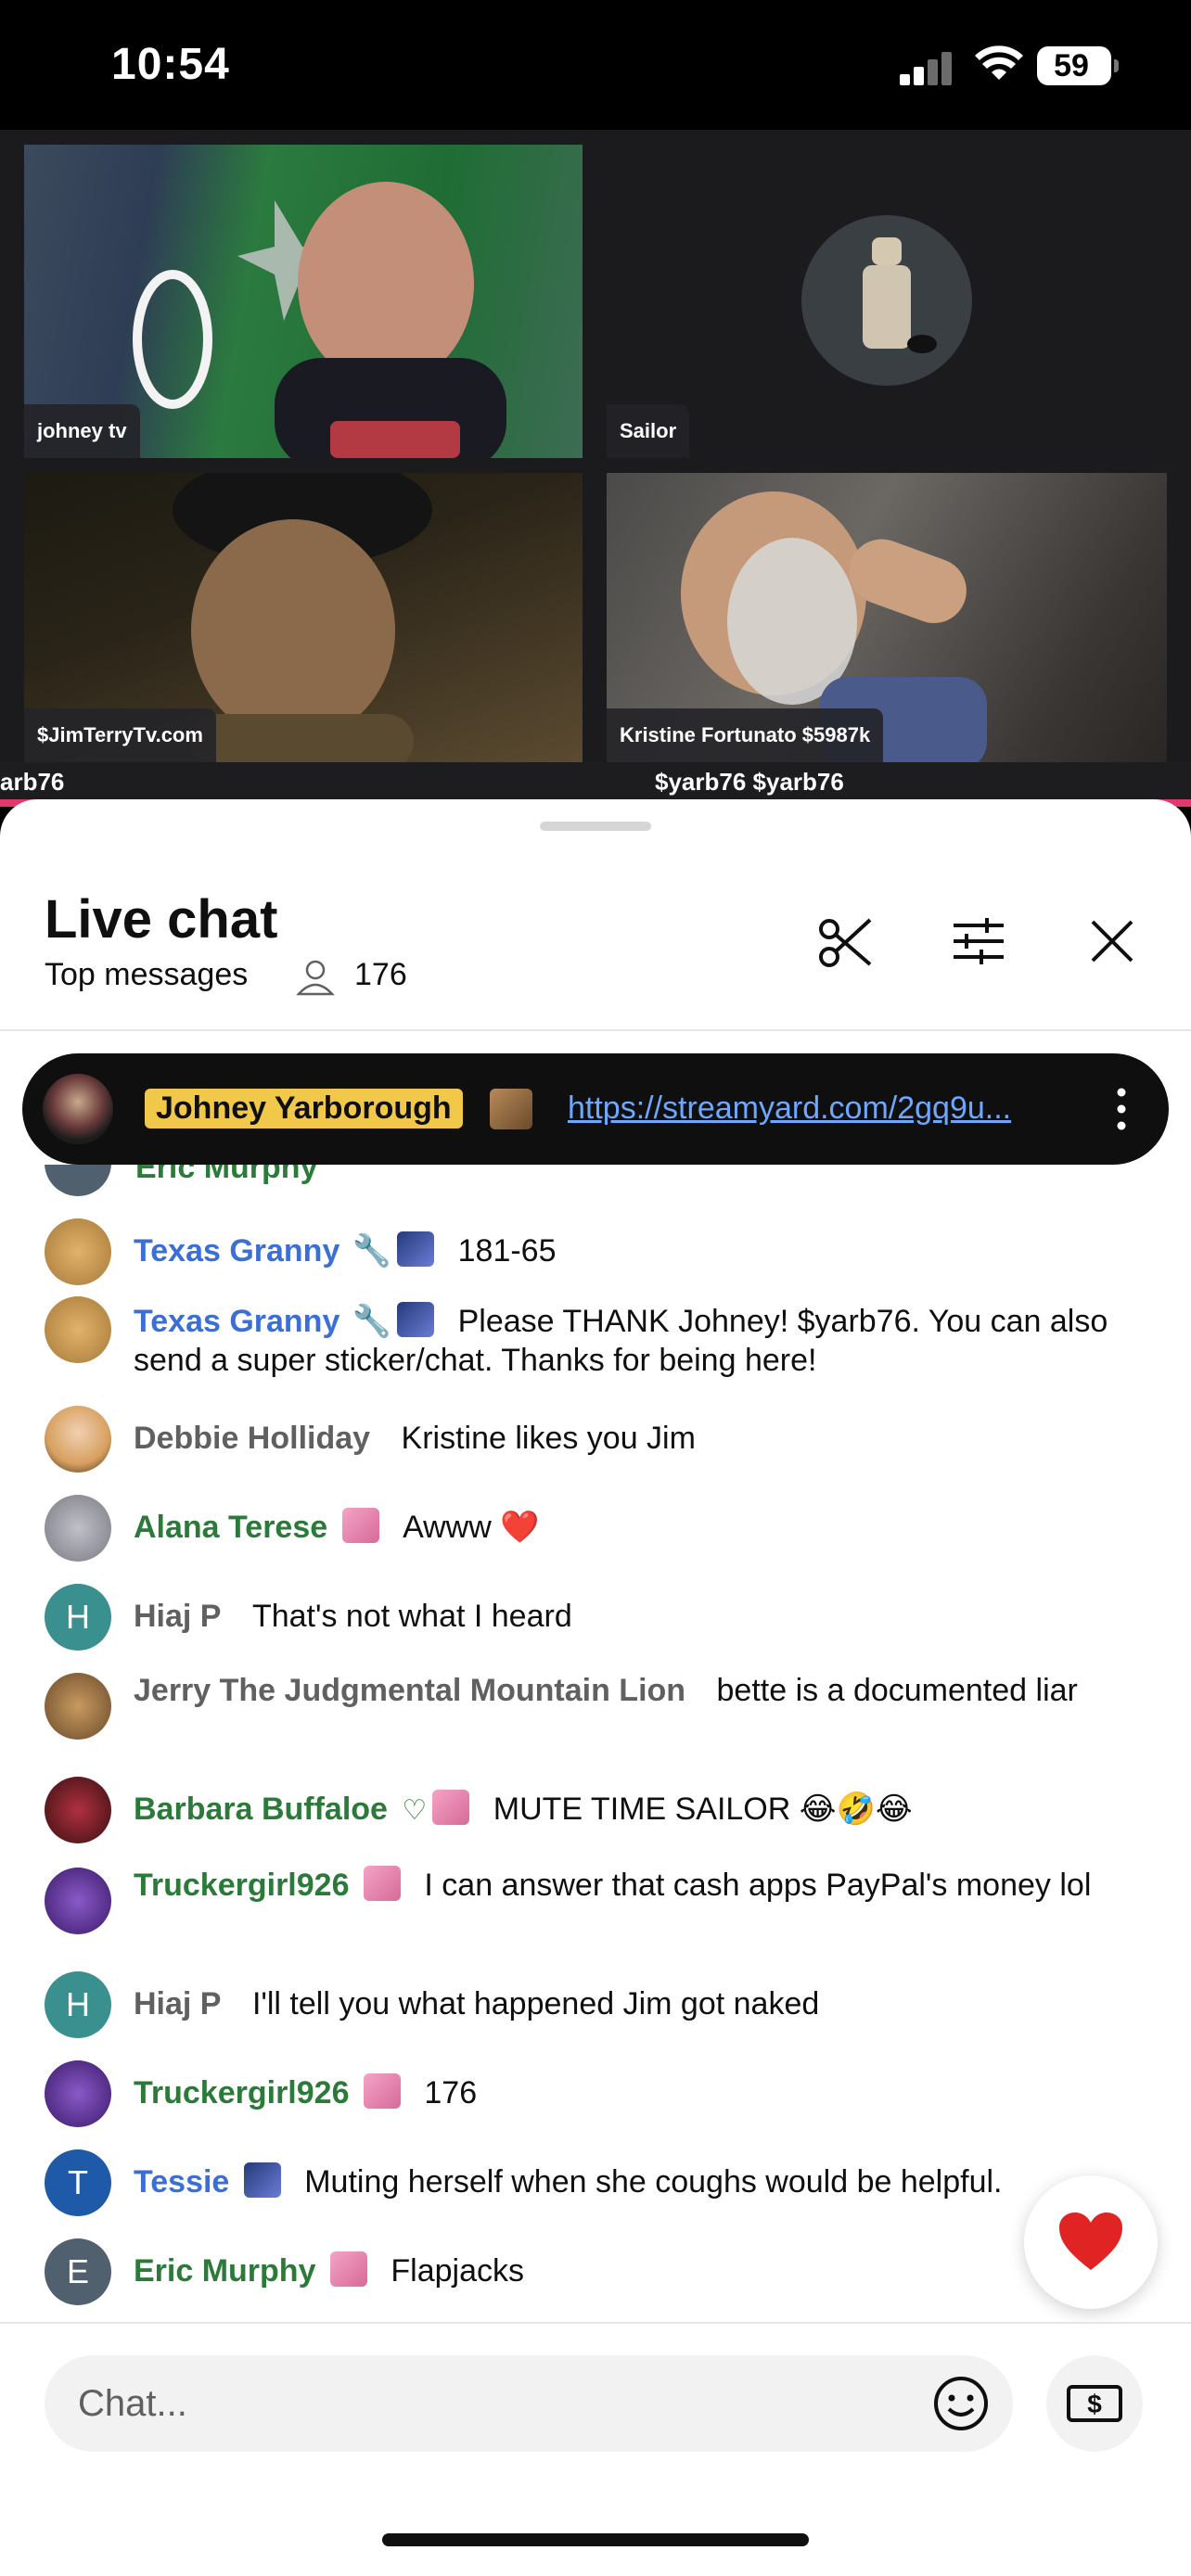 The height and width of the screenshot is (2576, 1191). I want to click on participant-name: Kristine Fortunato $5987k, so click(745, 735).